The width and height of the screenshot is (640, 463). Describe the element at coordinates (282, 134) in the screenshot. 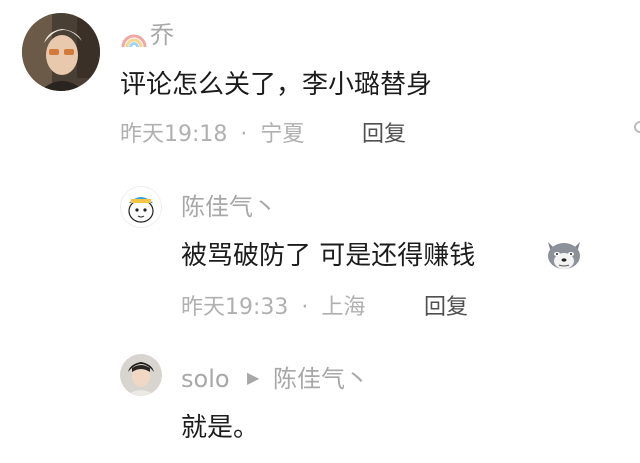

I see `comment-location: 宁夏` at that location.